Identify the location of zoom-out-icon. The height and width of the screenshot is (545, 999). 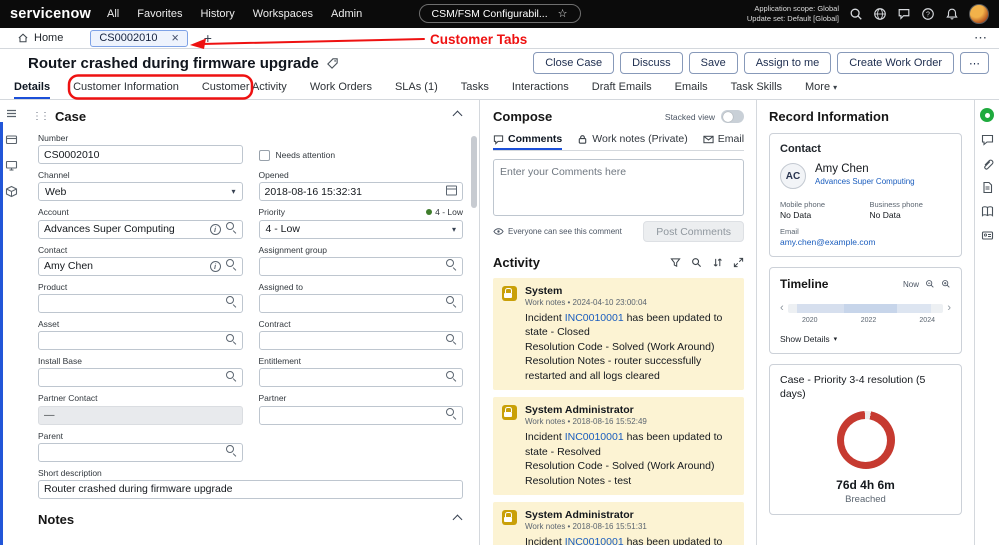
(930, 284).